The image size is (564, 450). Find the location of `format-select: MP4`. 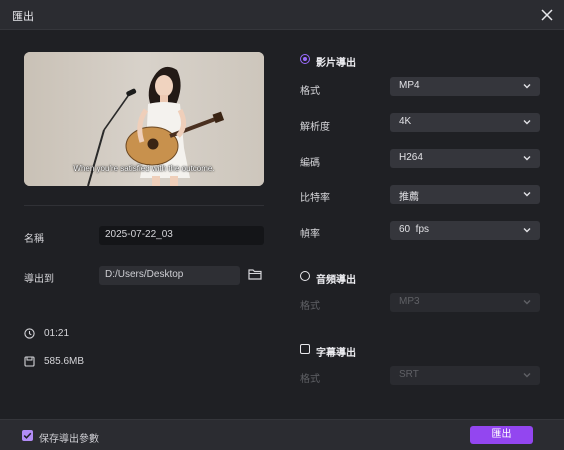

format-select: MP4 is located at coordinates (465, 86).